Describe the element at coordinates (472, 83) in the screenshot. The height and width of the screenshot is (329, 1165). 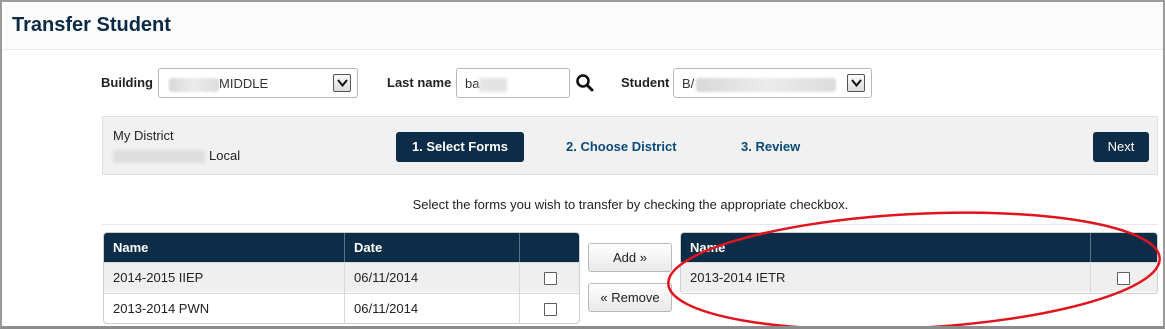
I see `lastname-value: ba` at that location.